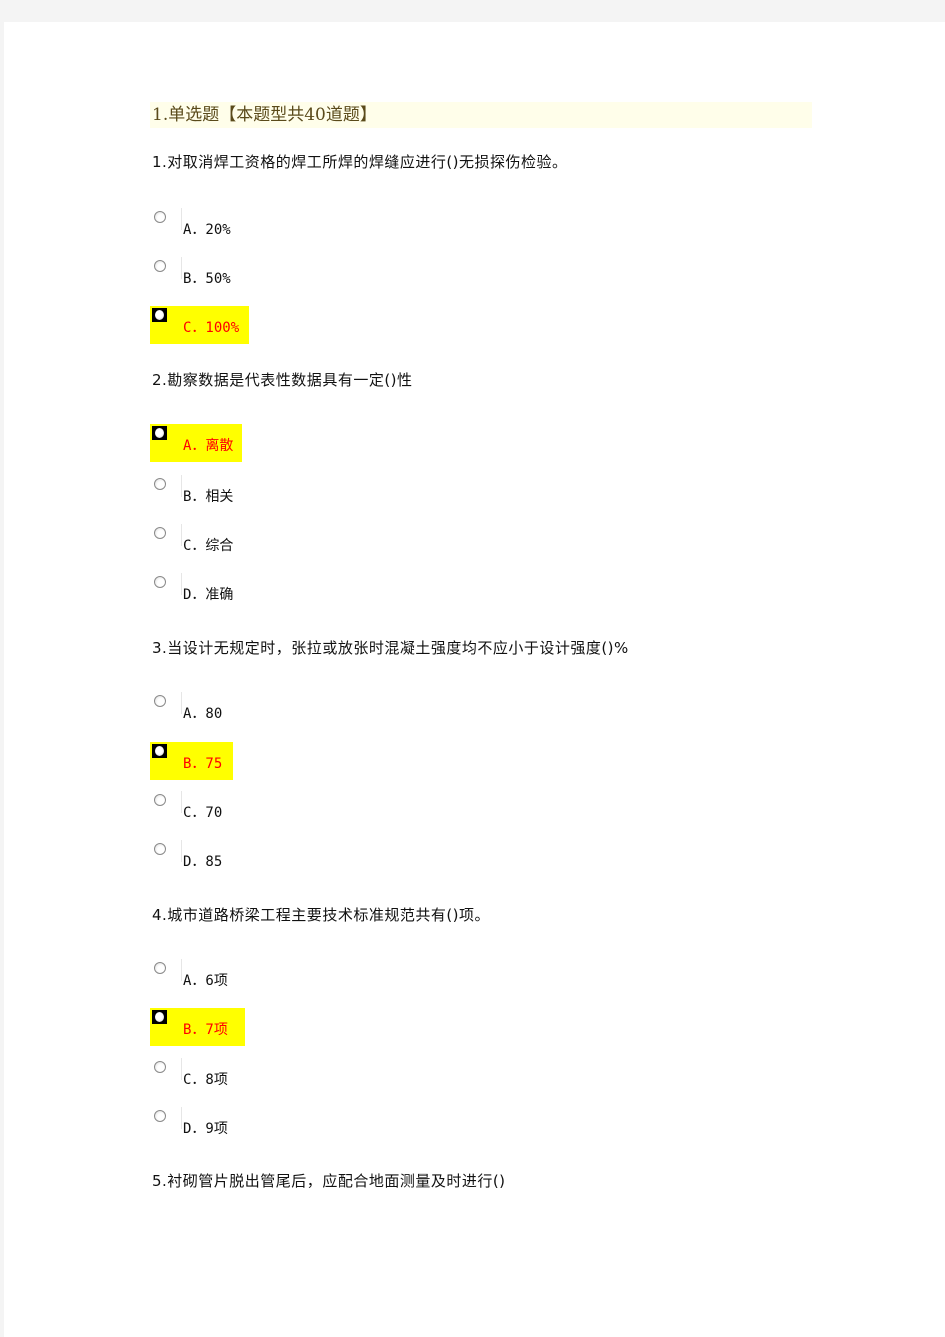 The image size is (945, 1337). Describe the element at coordinates (205, 1030) in the screenshot. I see `option-label: B．7项` at that location.